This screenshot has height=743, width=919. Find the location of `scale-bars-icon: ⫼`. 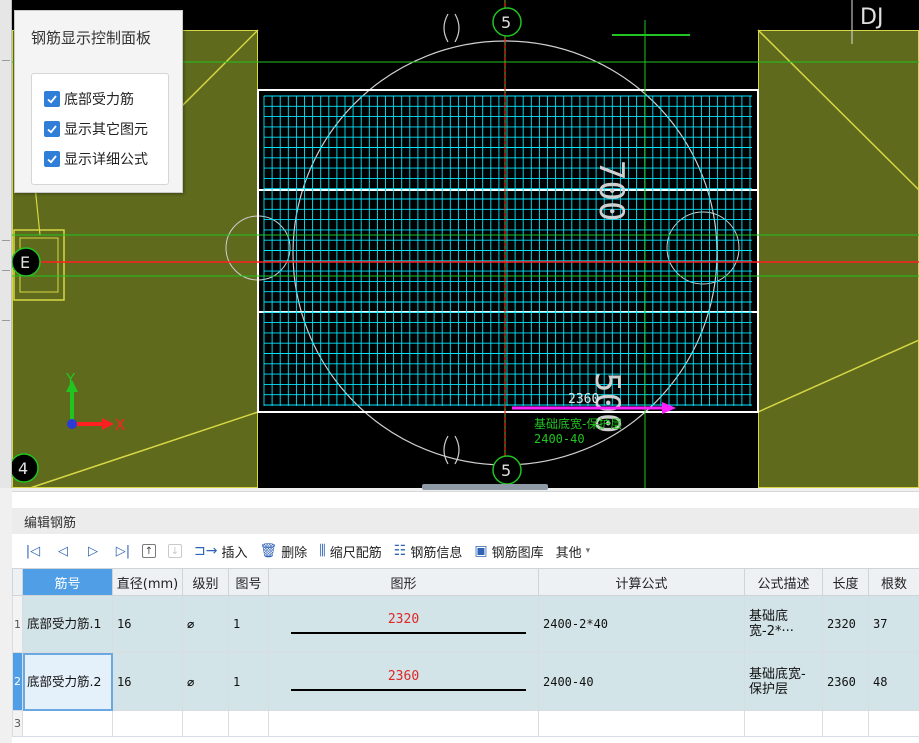

scale-bars-icon: ⫼ is located at coordinates (322, 551).